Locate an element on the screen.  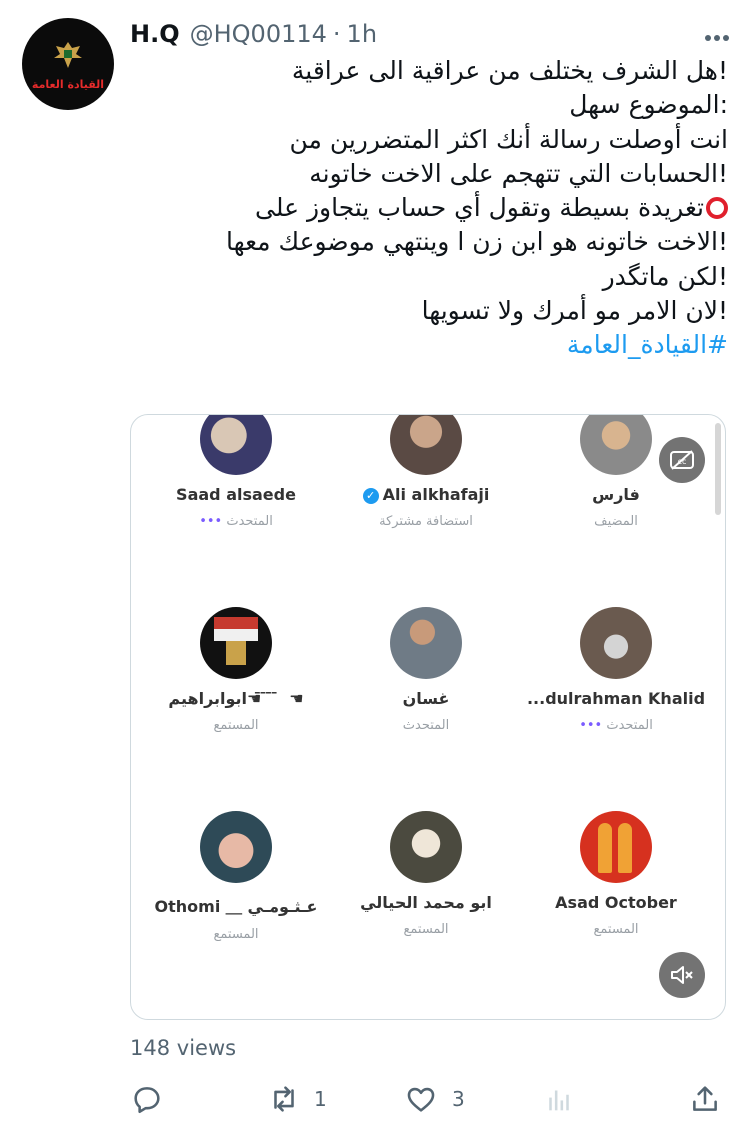
participant-card: Saad alsaede المتحدث ••• is located at coordinates (236, 472).